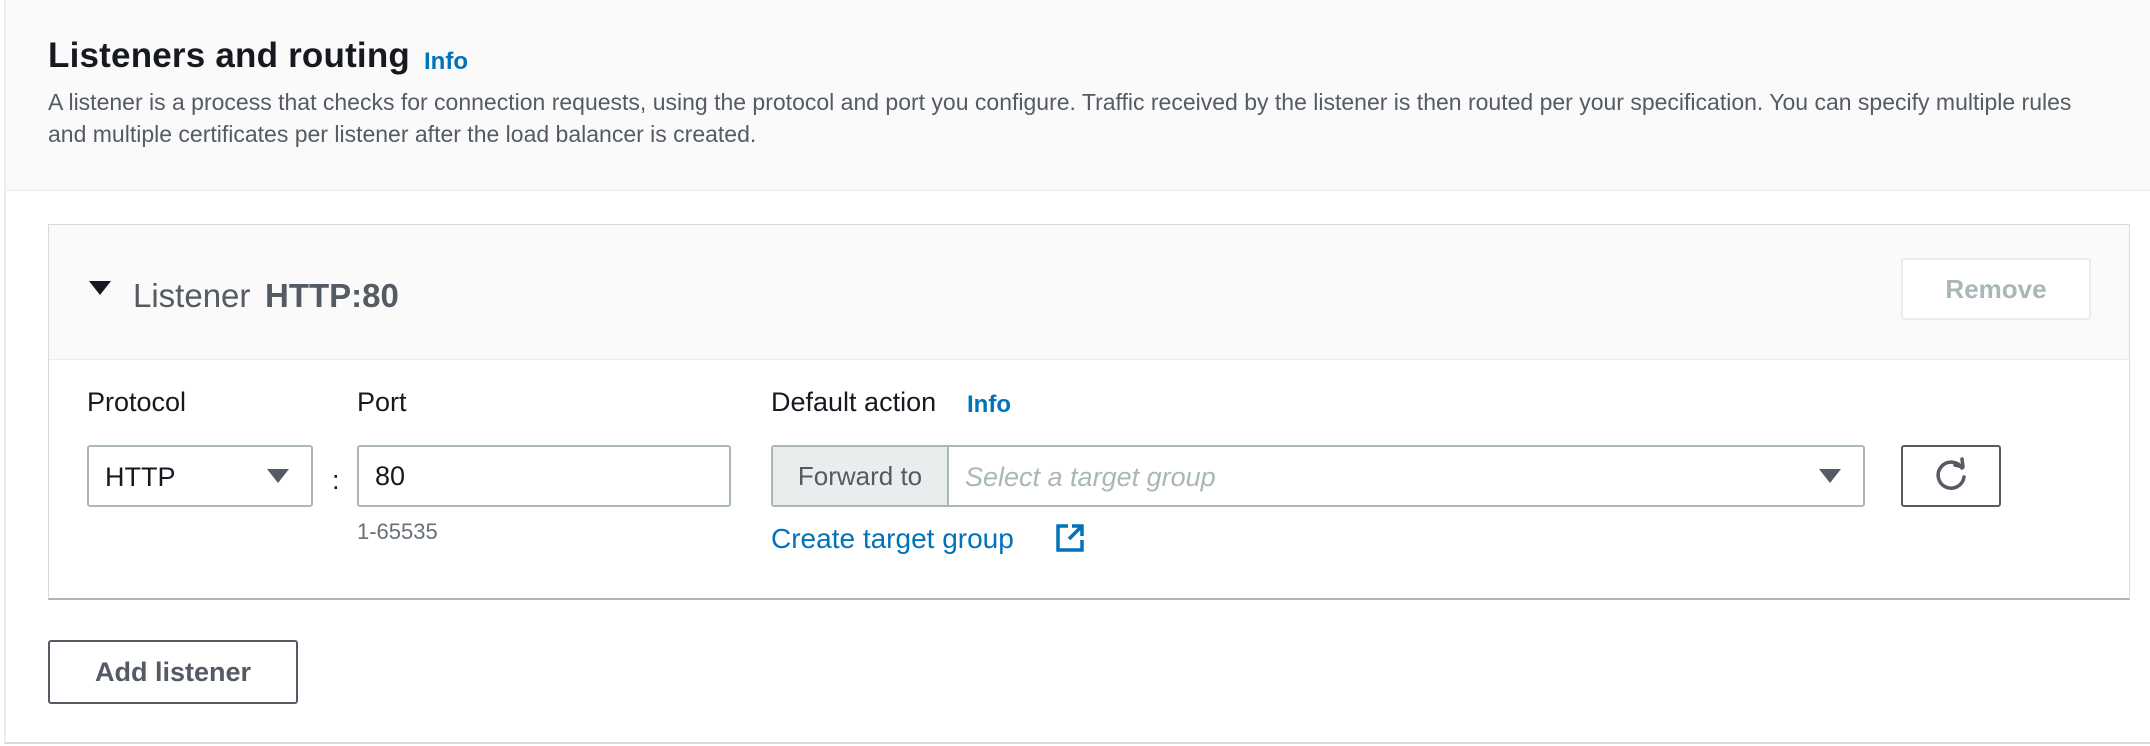 This screenshot has height=746, width=2150. I want to click on target-group-placeholder: Select a target group, so click(1090, 477).